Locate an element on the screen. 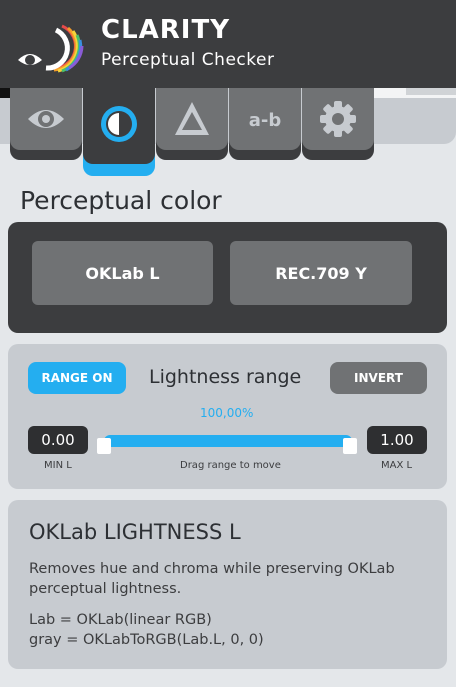  lightness-range-title: Lightness range is located at coordinates (225, 377).